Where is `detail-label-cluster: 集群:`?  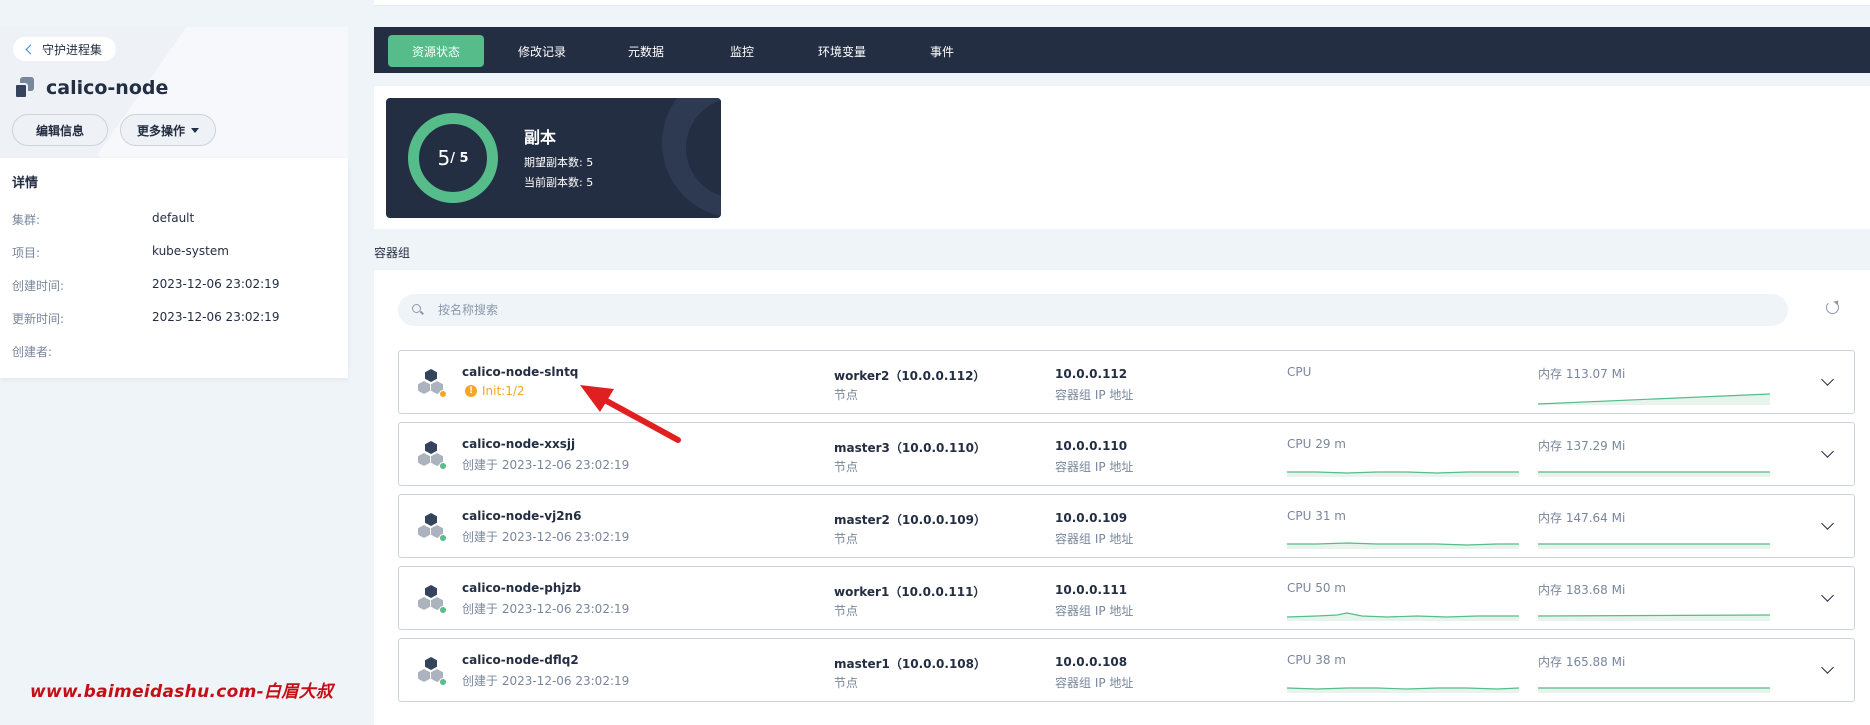 detail-label-cluster: 集群: is located at coordinates (26, 220).